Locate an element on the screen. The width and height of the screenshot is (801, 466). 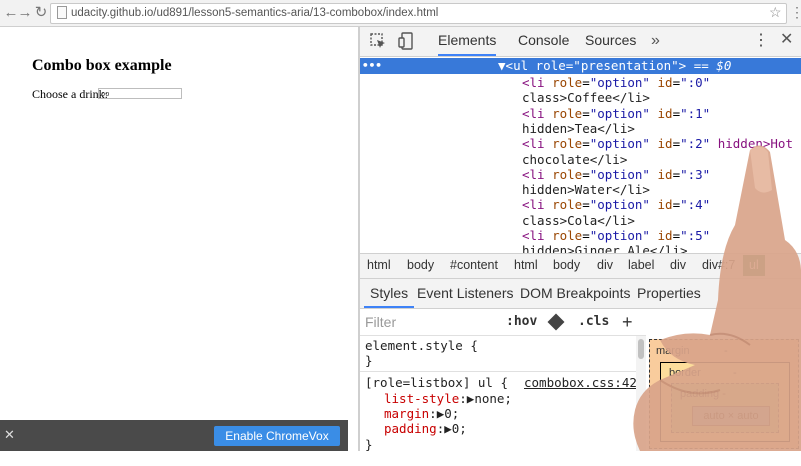
node-text: hidden>Tea</li> is located at coordinates (578, 128).